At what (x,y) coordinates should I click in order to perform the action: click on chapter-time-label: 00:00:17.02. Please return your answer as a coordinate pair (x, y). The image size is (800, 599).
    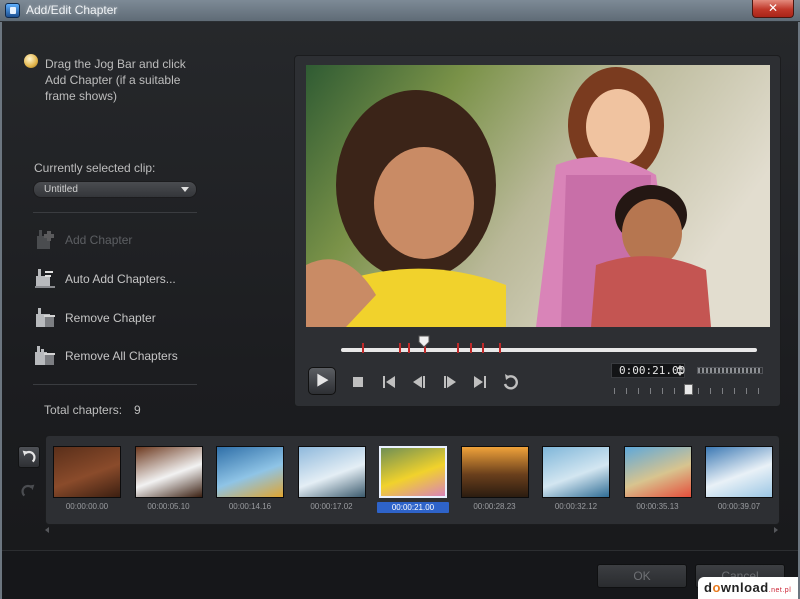
    Looking at the image, I should click on (331, 506).